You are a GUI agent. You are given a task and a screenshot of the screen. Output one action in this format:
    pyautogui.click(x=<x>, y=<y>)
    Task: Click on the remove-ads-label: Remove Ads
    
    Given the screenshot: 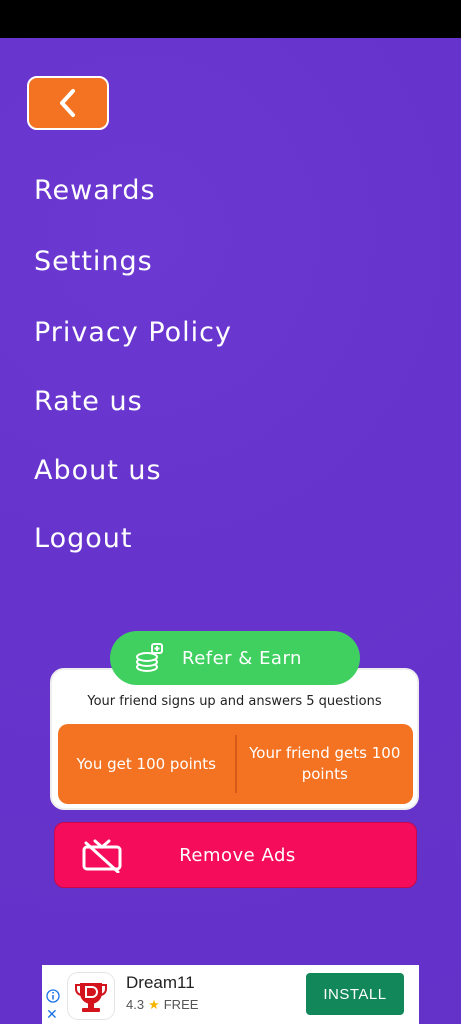 What is the action you would take?
    pyautogui.click(x=237, y=855)
    